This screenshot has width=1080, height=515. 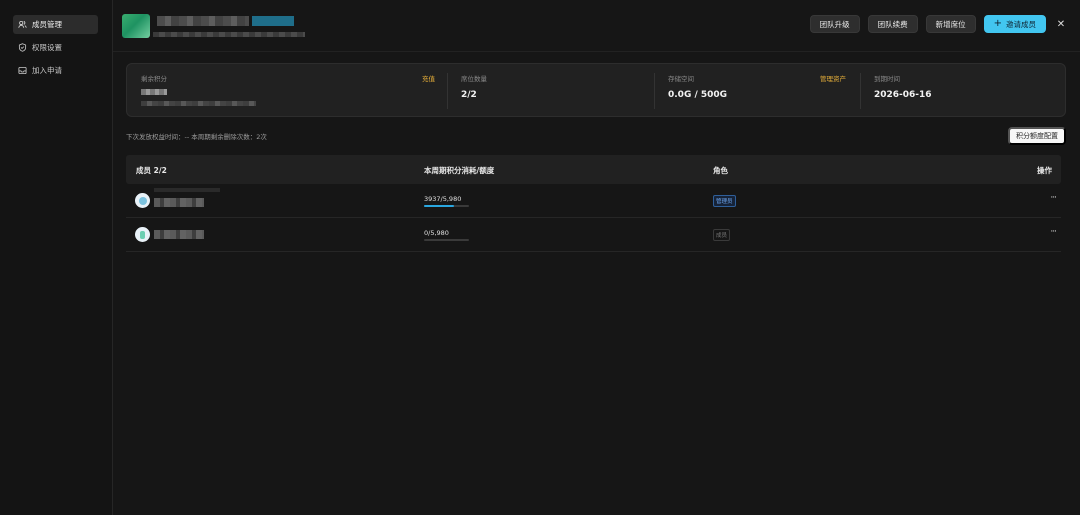 I want to click on team-subtitle-redacted, so click(x=229, y=34).